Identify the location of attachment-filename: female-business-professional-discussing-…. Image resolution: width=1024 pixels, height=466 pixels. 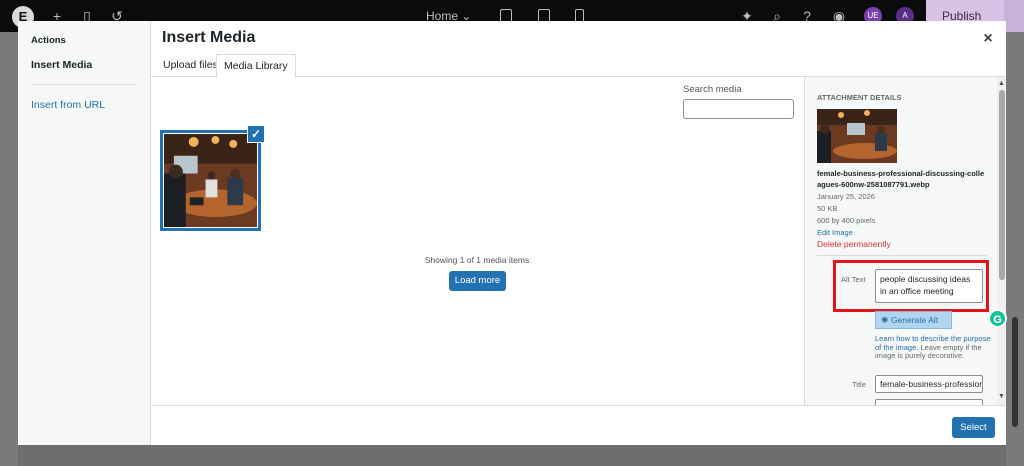
(901, 179).